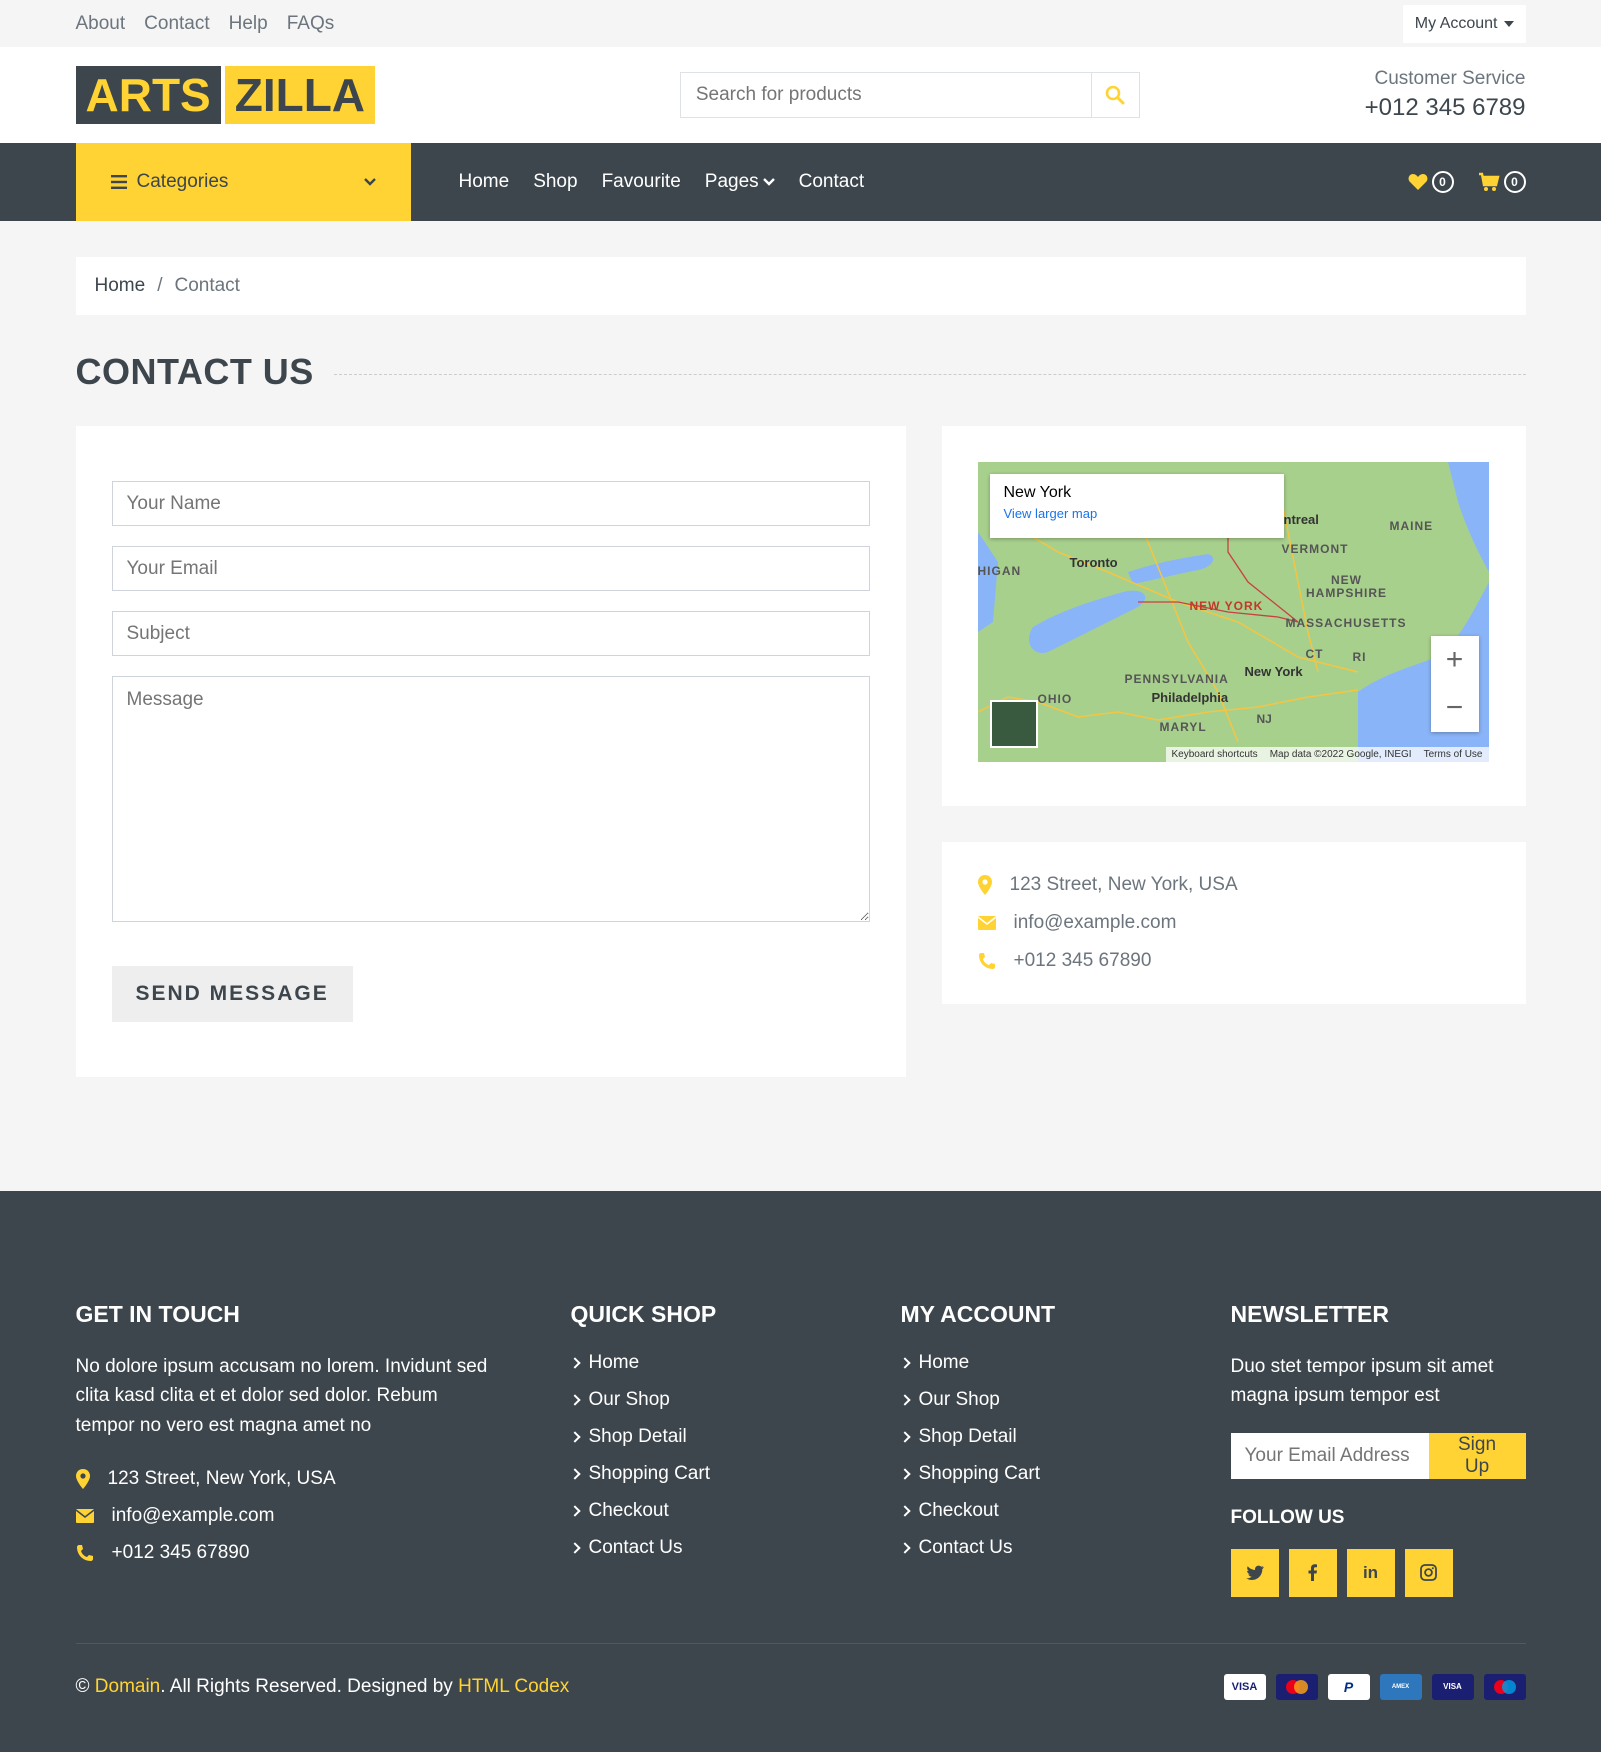  What do you see at coordinates (207, 285) in the screenshot?
I see `breadcrumb-current: Contact` at bounding box center [207, 285].